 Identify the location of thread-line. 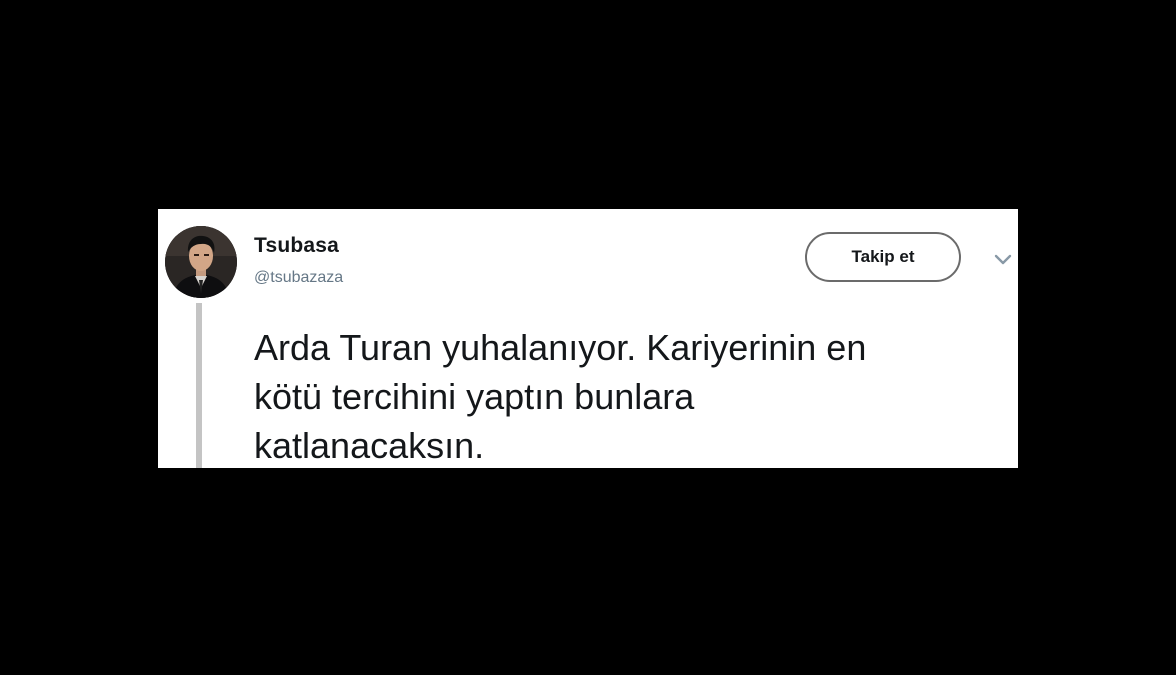
(199, 385).